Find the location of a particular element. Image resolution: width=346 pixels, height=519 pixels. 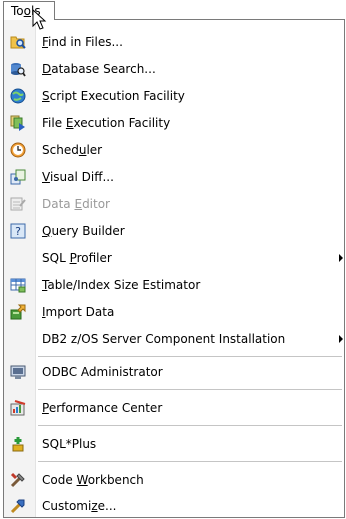

menu-item-code-workbench: Code Workbench is located at coordinates (174, 480).